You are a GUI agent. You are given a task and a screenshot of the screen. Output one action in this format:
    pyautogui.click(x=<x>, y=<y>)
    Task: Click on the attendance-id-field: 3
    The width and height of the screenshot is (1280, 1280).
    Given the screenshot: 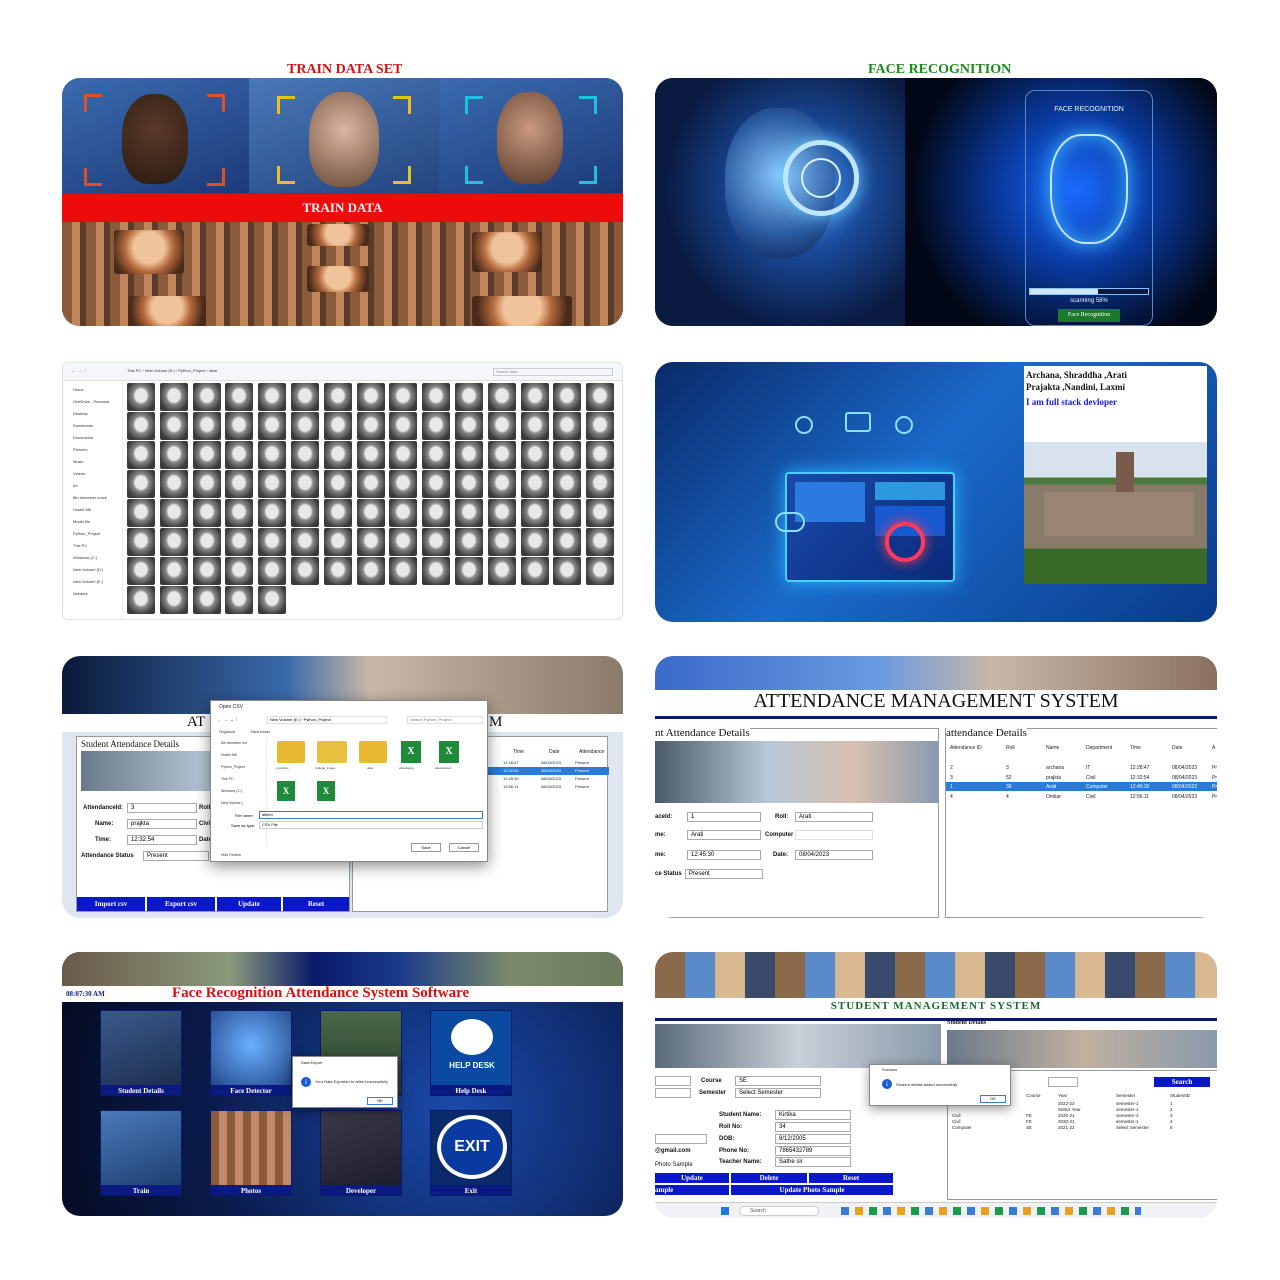 What is the action you would take?
    pyautogui.click(x=162, y=808)
    